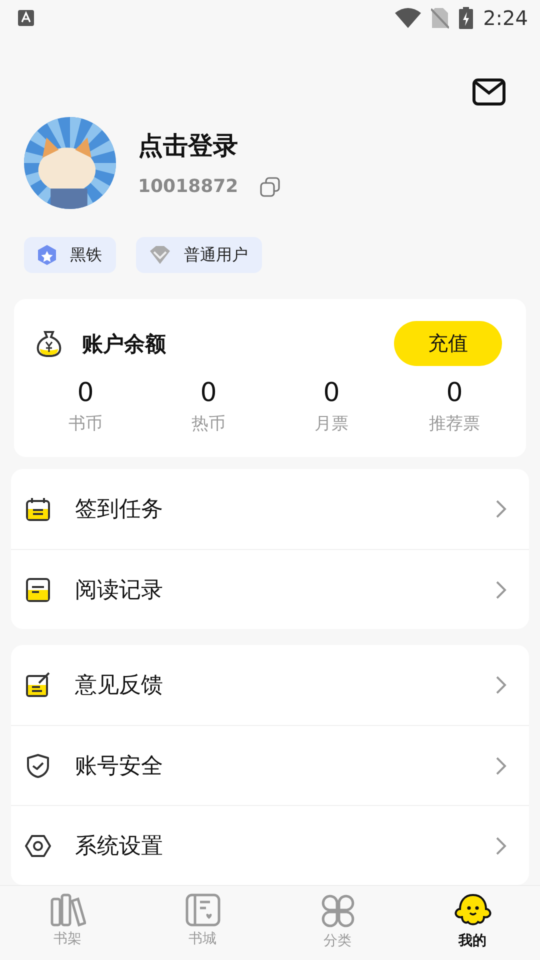 The height and width of the screenshot is (960, 540). What do you see at coordinates (489, 92) in the screenshot?
I see `mail-icon` at bounding box center [489, 92].